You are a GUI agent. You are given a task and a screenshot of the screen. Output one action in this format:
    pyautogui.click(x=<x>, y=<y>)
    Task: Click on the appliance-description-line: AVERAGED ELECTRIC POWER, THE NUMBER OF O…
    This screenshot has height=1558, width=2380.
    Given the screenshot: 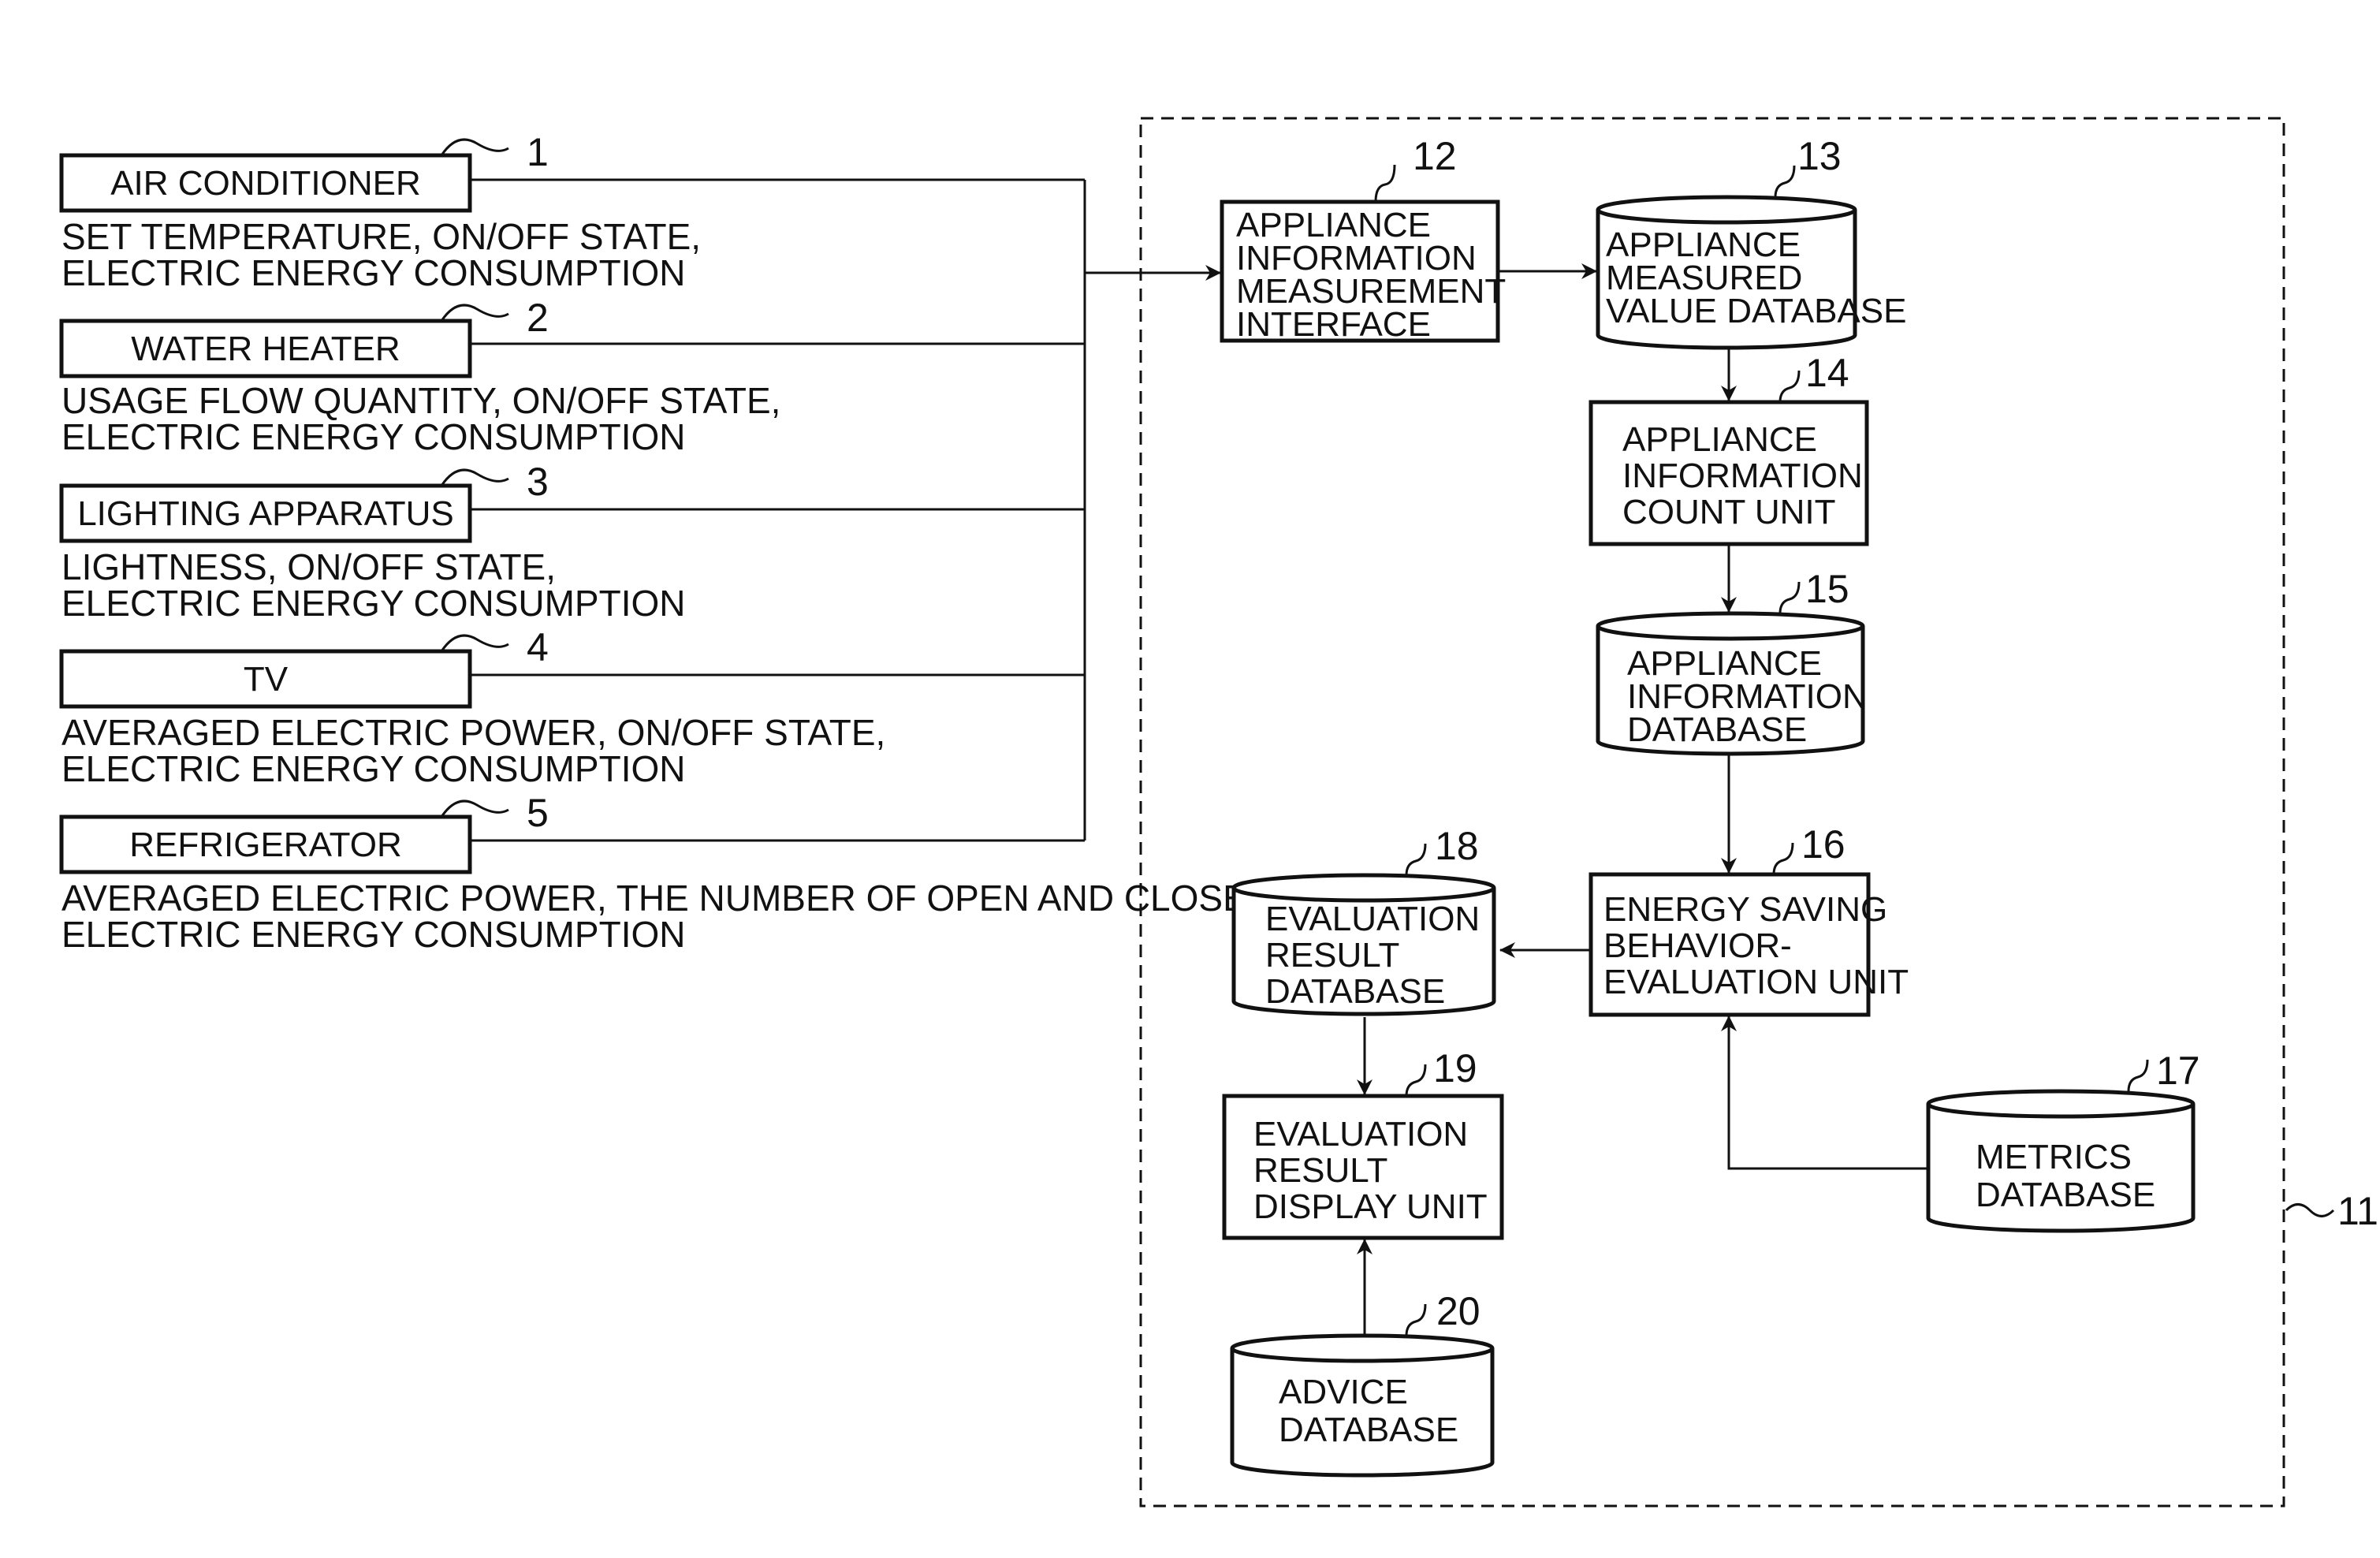 What is the action you would take?
    pyautogui.click(x=659, y=898)
    